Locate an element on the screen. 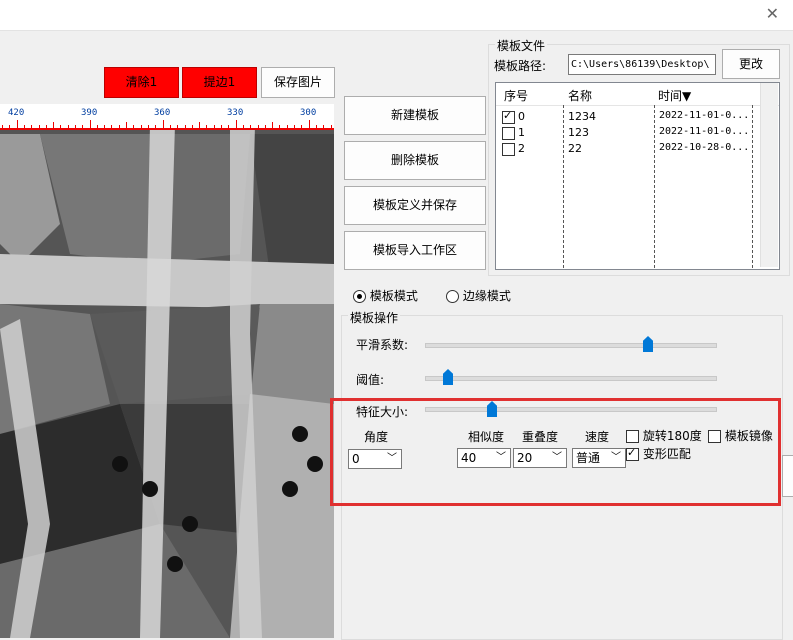 This screenshot has height=640, width=793. new-template-button: 新建模板 is located at coordinates (415, 115).